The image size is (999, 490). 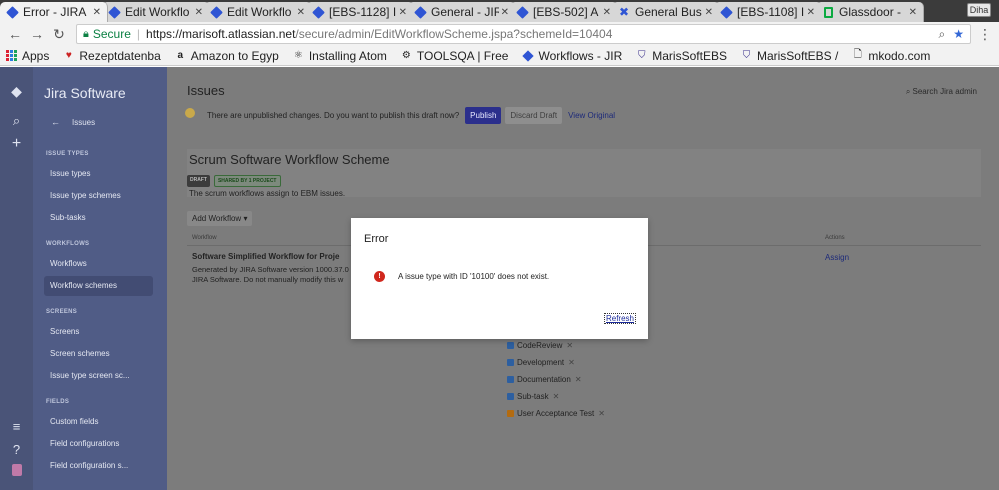 I want to click on sidebar-item-screen-schemes: Screen schemes, so click(x=98, y=354).